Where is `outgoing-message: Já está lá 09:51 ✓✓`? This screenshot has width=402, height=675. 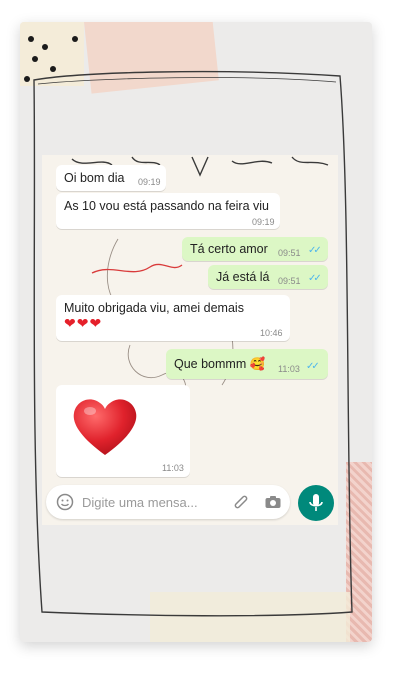
outgoing-message: Já está lá 09:51 ✓✓ is located at coordinates (268, 277).